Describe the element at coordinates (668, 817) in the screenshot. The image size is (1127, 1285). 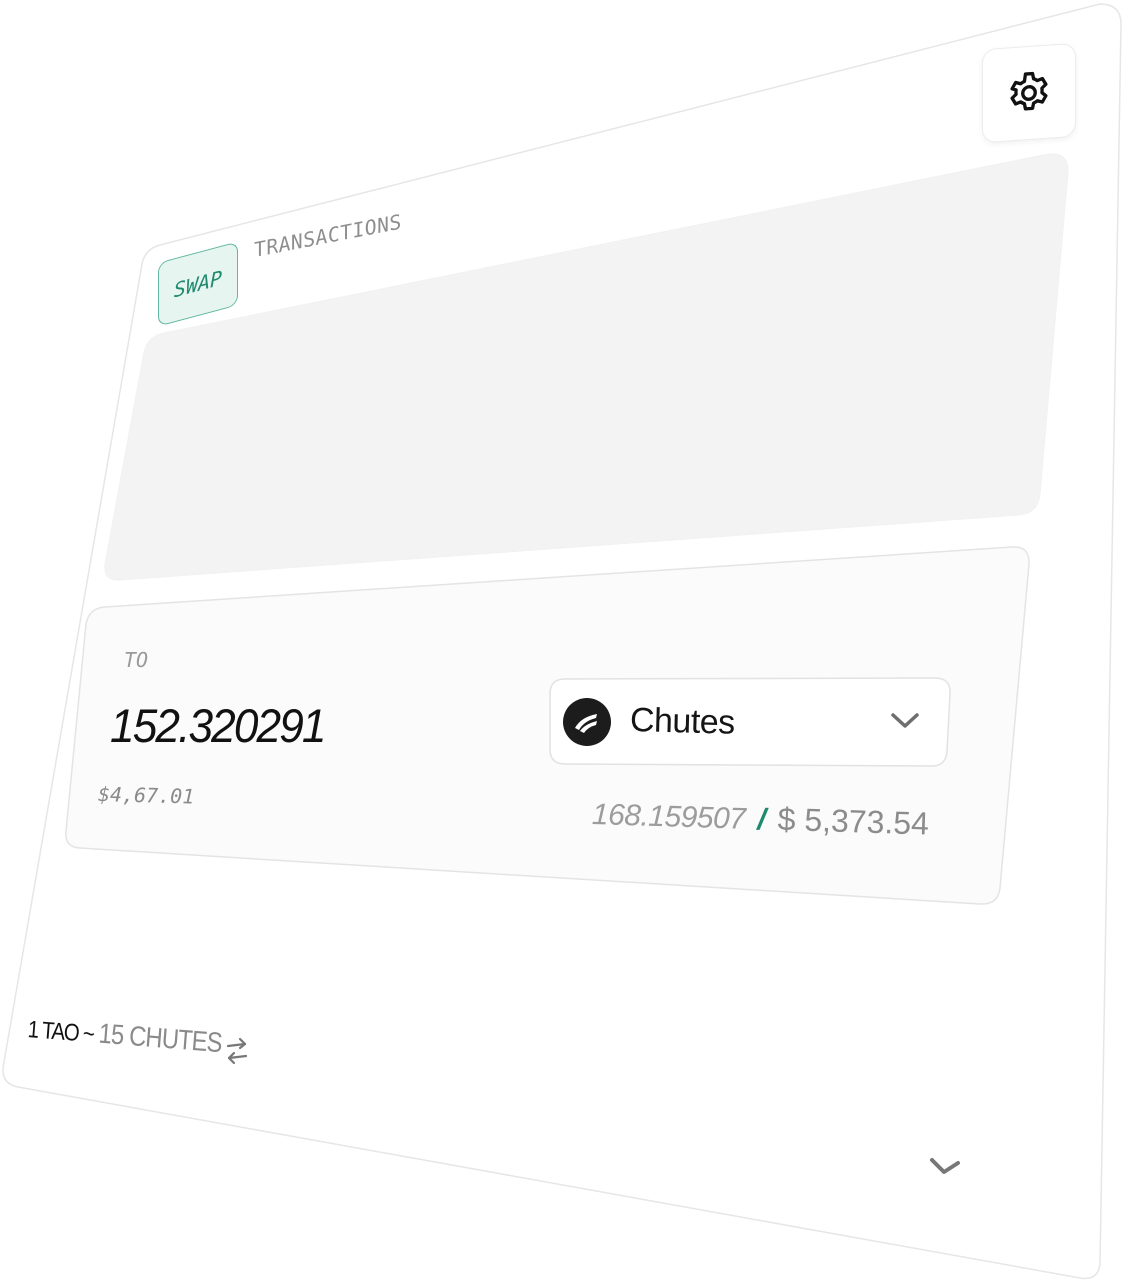
I see `balance-amount: 168.159507` at that location.